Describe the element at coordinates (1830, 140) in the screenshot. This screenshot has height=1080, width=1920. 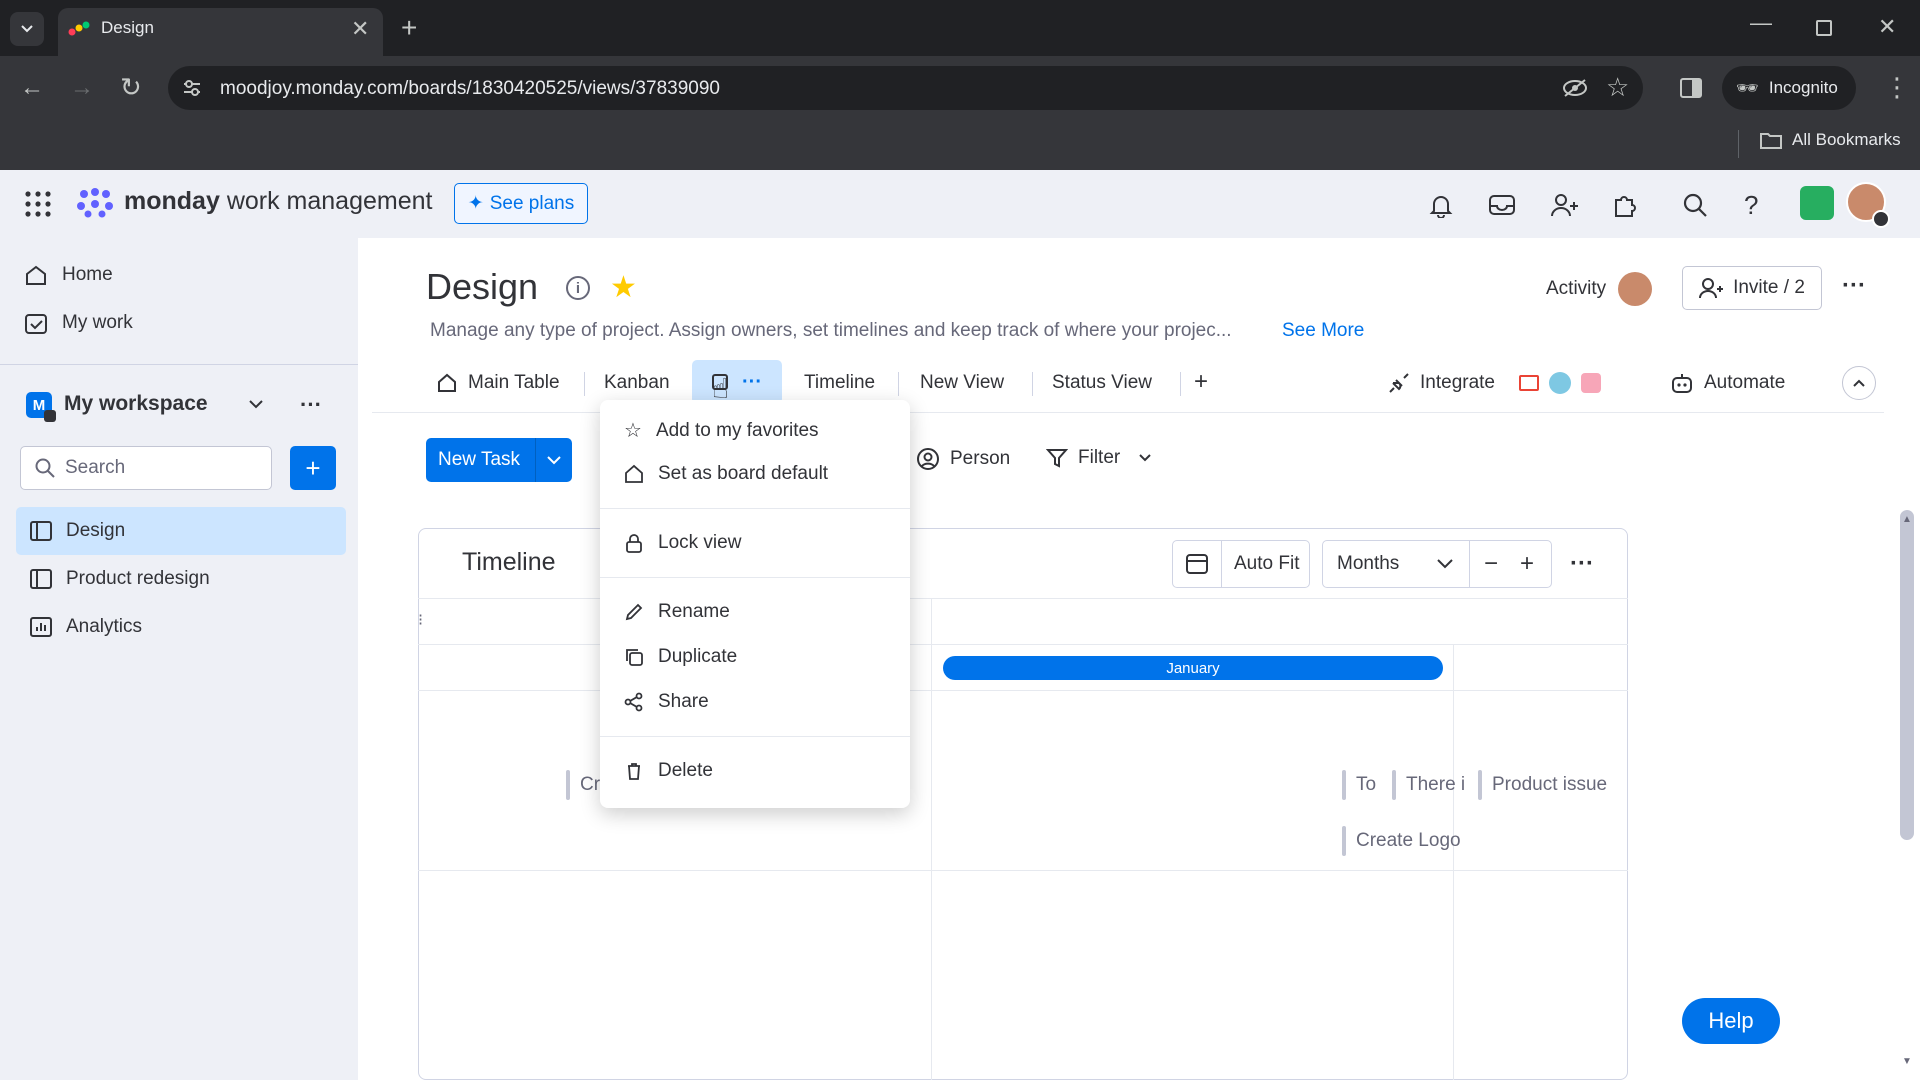
I see `all-bookmarks: All Bookmarks` at that location.